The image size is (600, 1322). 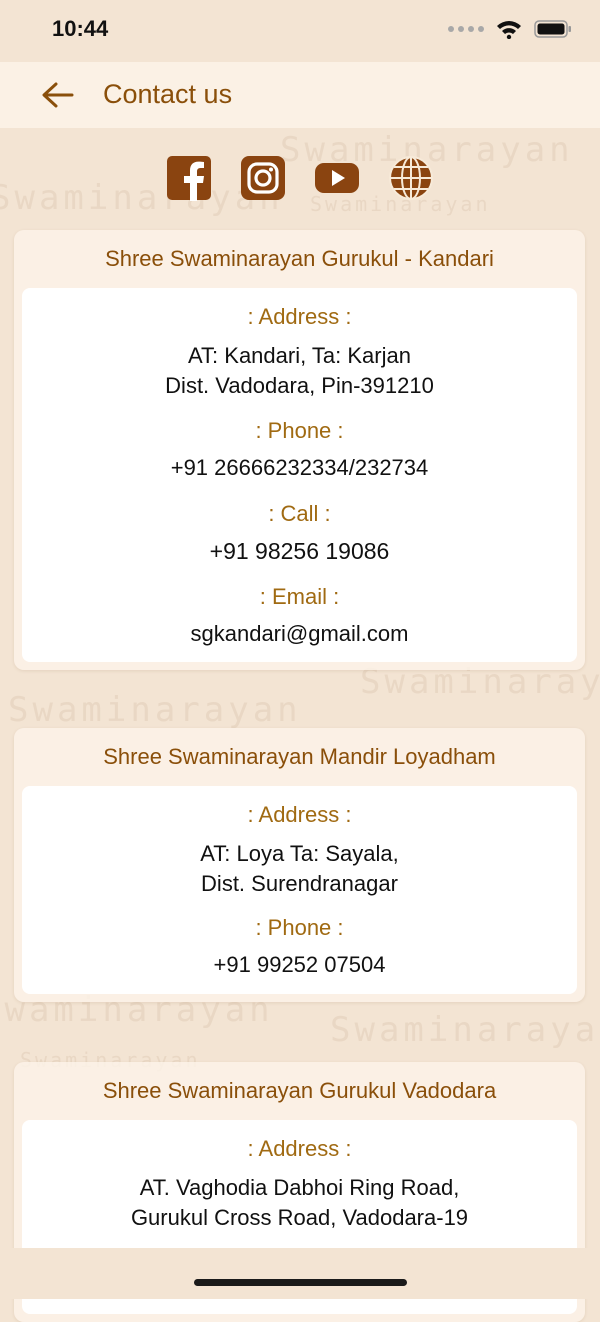 I want to click on social-links, so click(x=300, y=178).